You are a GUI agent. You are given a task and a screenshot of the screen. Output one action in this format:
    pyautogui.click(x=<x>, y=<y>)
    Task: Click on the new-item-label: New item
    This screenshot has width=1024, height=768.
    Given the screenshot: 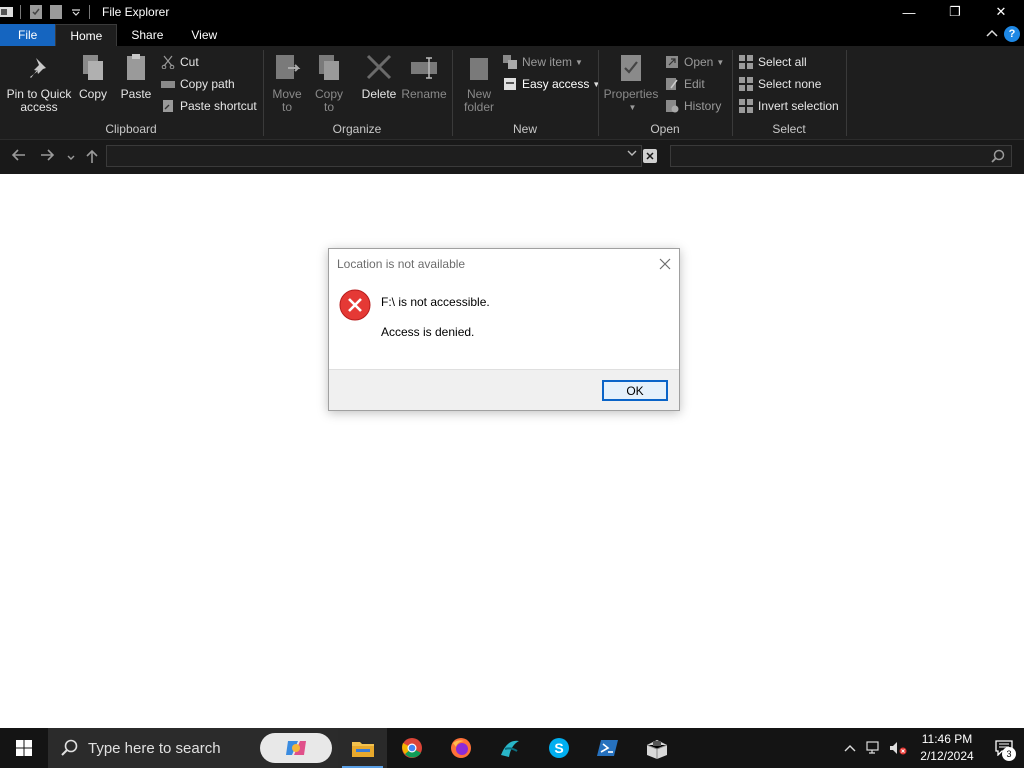 What is the action you would take?
    pyautogui.click(x=547, y=62)
    